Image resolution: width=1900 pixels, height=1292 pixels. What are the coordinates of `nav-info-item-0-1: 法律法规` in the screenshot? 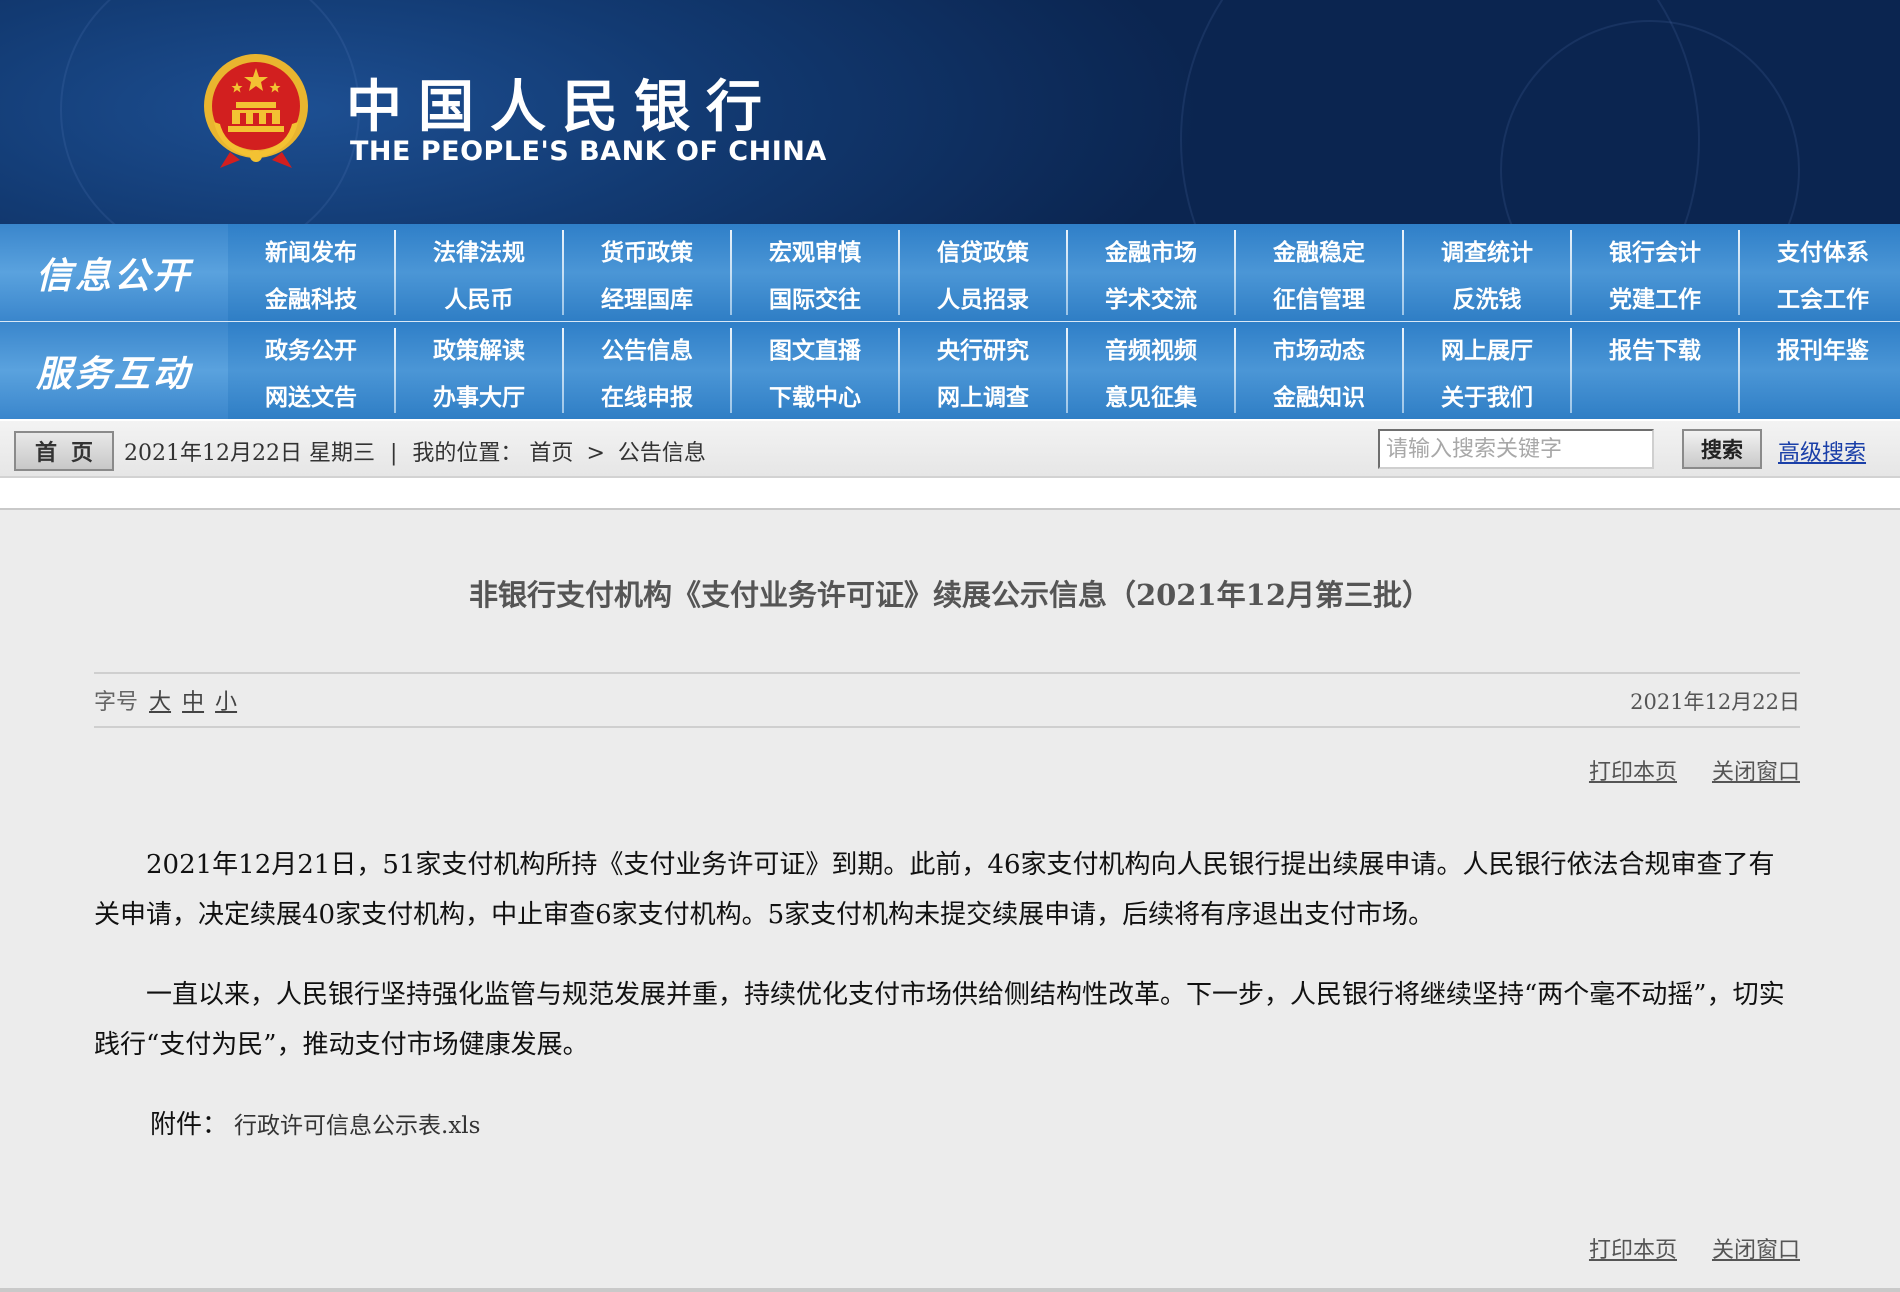 It's located at (479, 250).